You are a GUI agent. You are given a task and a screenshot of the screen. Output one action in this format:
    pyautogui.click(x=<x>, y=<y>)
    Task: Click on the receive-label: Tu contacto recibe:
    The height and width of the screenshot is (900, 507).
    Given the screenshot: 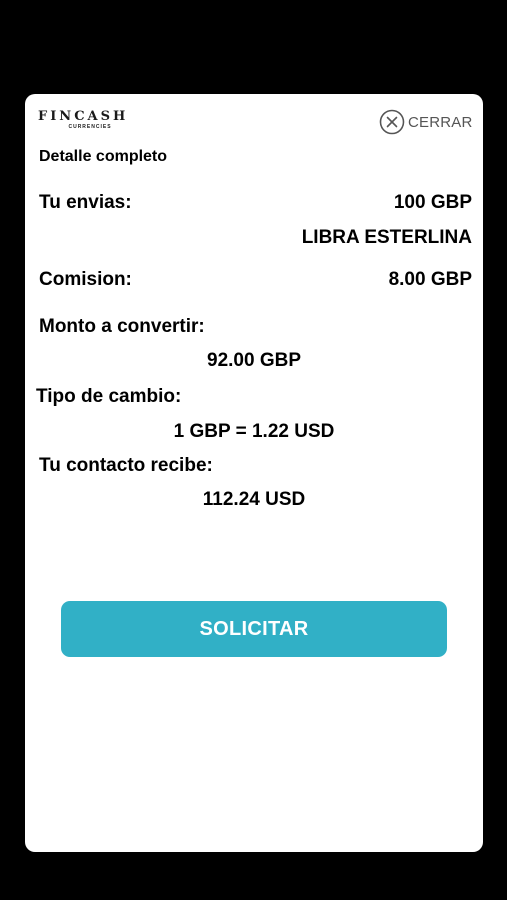 What is the action you would take?
    pyautogui.click(x=126, y=465)
    